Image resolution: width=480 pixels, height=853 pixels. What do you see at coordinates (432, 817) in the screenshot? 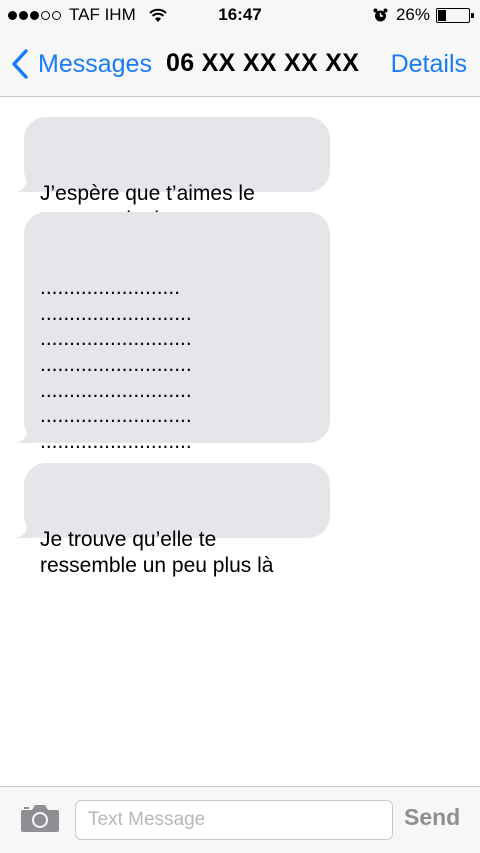
I see `send-button: Send` at bounding box center [432, 817].